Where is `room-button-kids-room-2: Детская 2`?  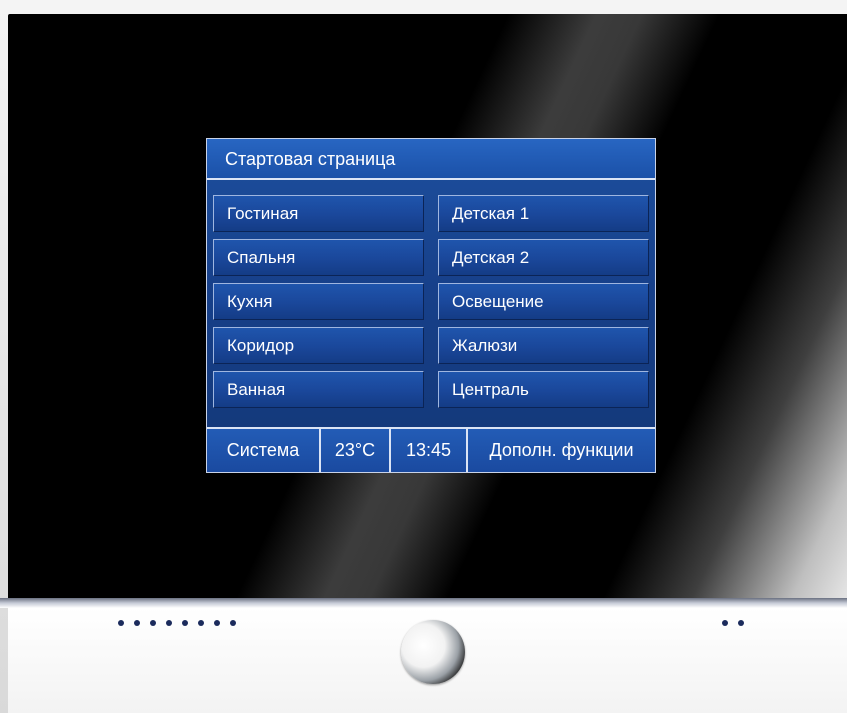 room-button-kids-room-2: Детская 2 is located at coordinates (543, 257).